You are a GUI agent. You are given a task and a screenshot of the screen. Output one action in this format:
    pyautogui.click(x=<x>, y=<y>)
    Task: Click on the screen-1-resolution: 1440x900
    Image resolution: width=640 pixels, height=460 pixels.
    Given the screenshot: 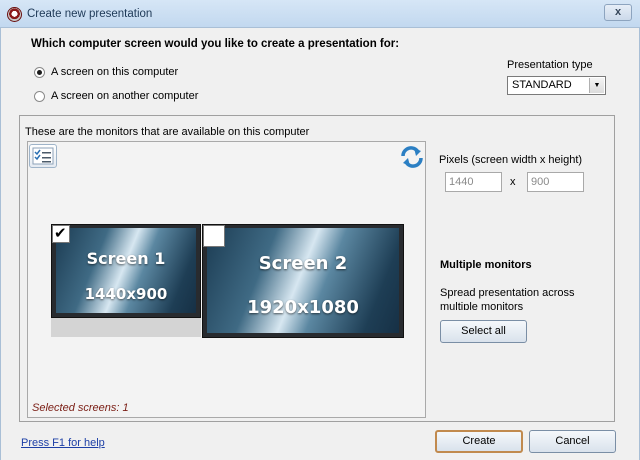 What is the action you would take?
    pyautogui.click(x=126, y=294)
    